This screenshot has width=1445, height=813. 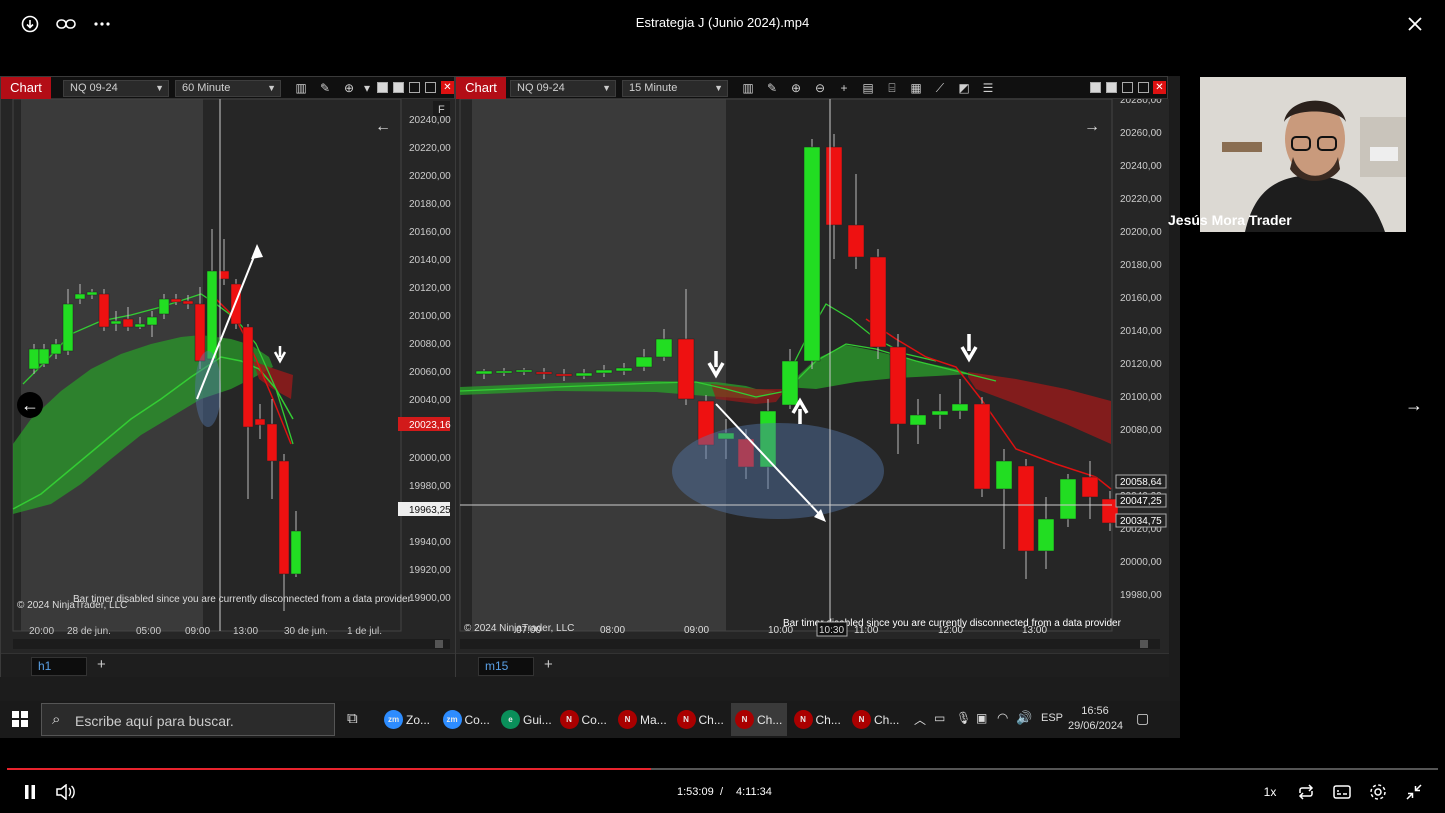 What do you see at coordinates (116, 88) in the screenshot?
I see `instrument-select-left: NQ 09-24 ▼` at bounding box center [116, 88].